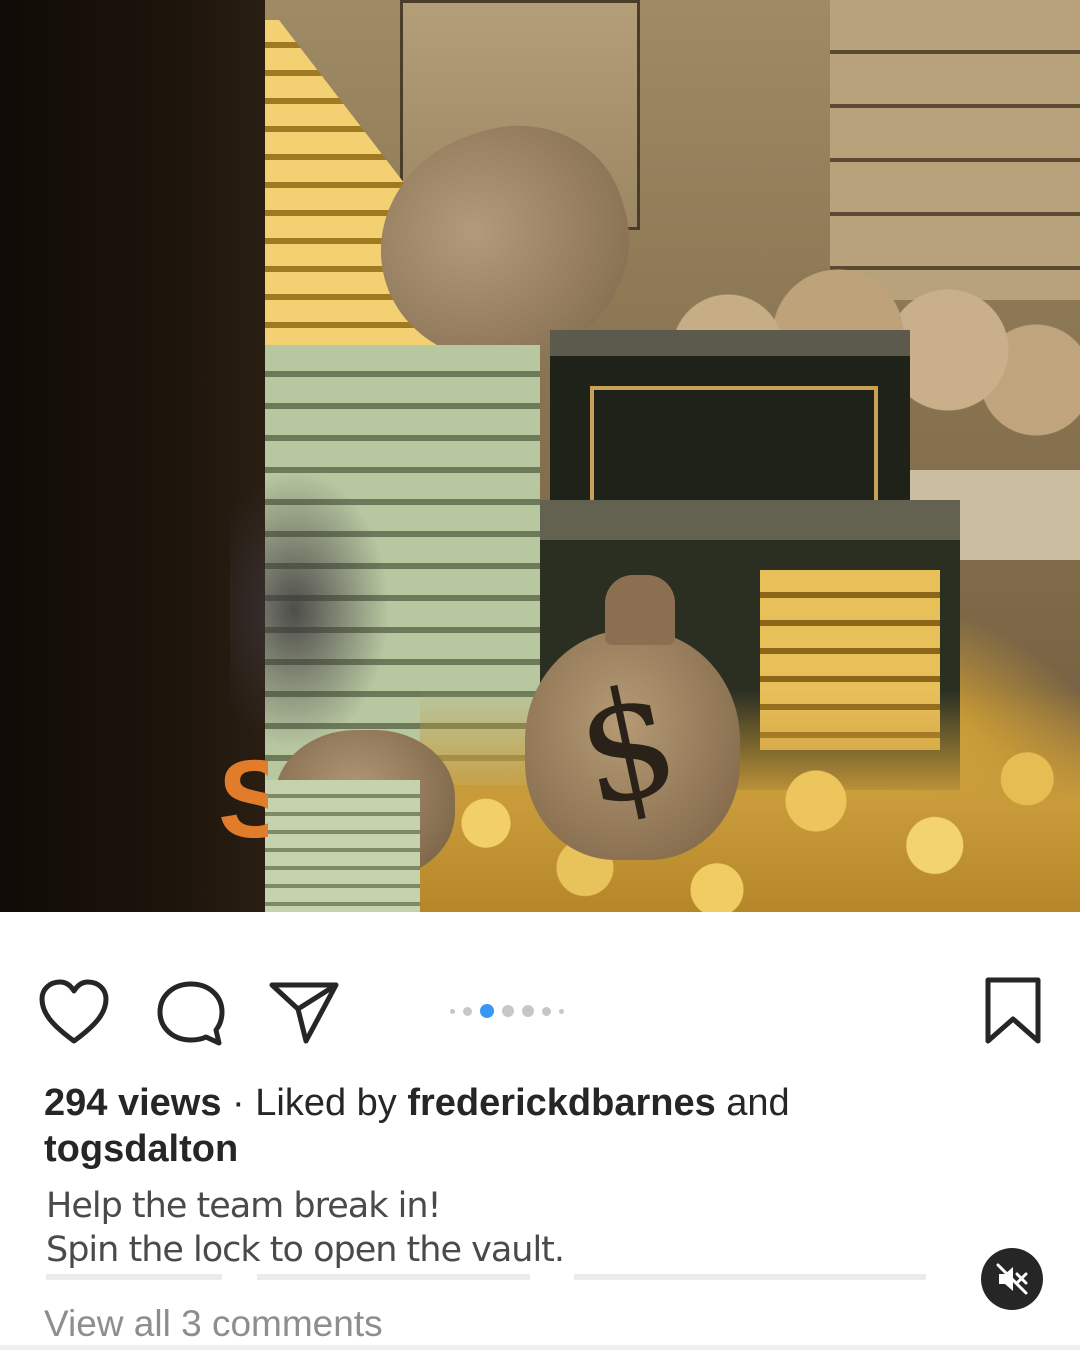 This screenshot has width=1080, height=1350. Describe the element at coordinates (340, 846) in the screenshot. I see `cash-bundle` at that location.